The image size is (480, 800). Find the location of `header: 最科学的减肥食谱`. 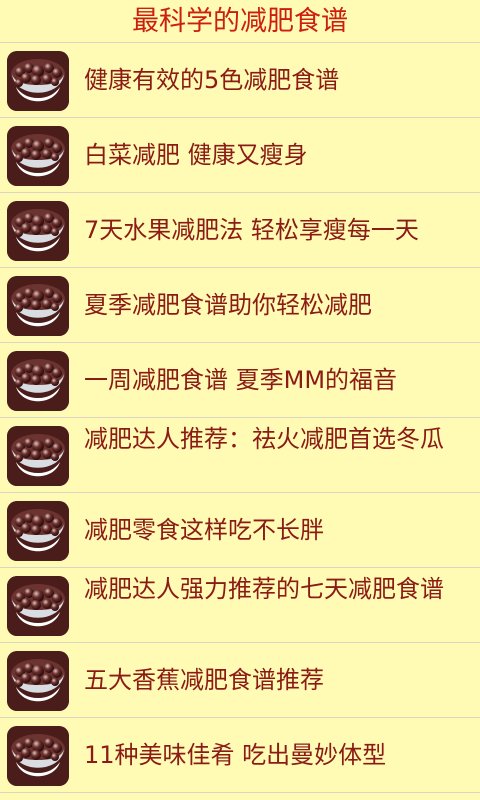

header: 最科学的减肥食谱 is located at coordinates (240, 21).